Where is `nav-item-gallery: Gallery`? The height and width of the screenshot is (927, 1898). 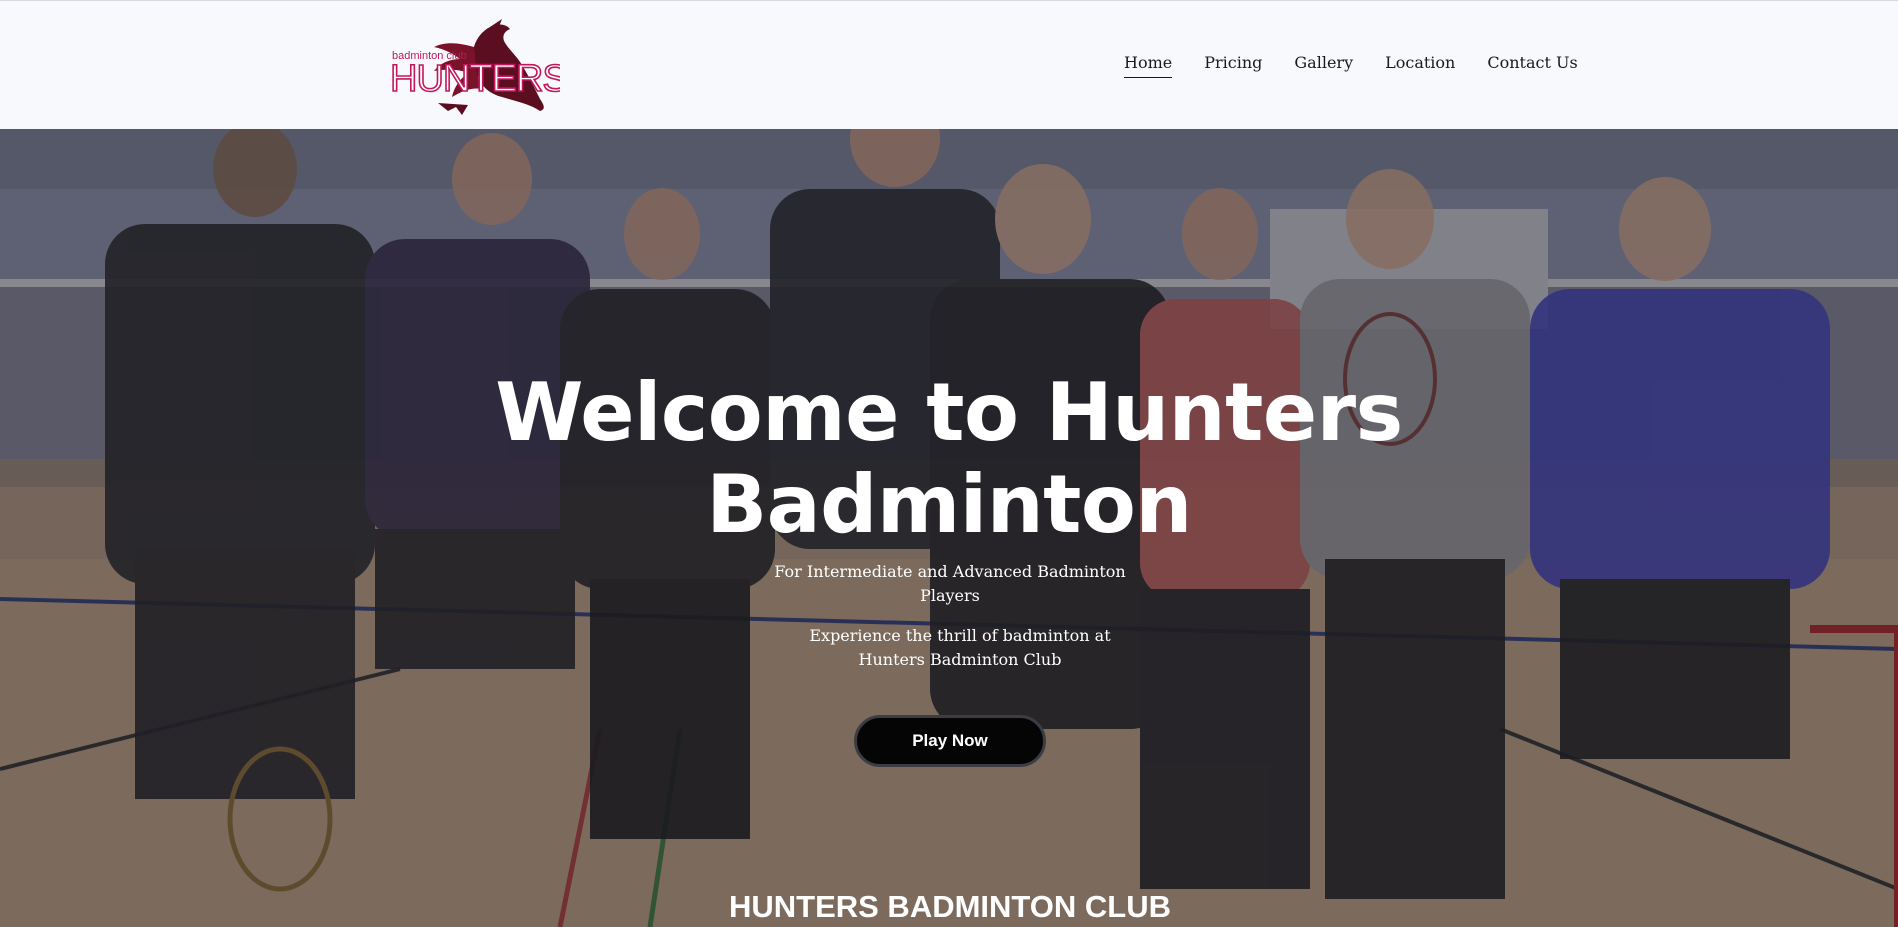
nav-item-gallery: Gallery is located at coordinates (1323, 65).